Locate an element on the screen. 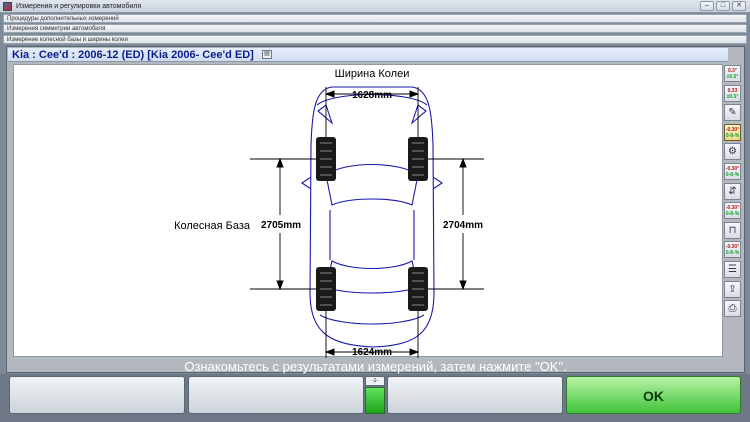 Image resolution: width=750 pixels, height=422 pixels. window-titlebar: Измерения и регулировки автомобиля – □ ✕ is located at coordinates (375, 6).